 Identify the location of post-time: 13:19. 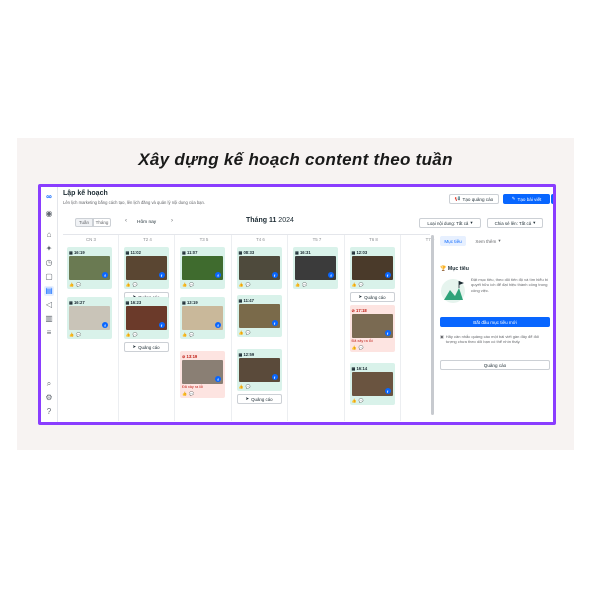
(192, 356).